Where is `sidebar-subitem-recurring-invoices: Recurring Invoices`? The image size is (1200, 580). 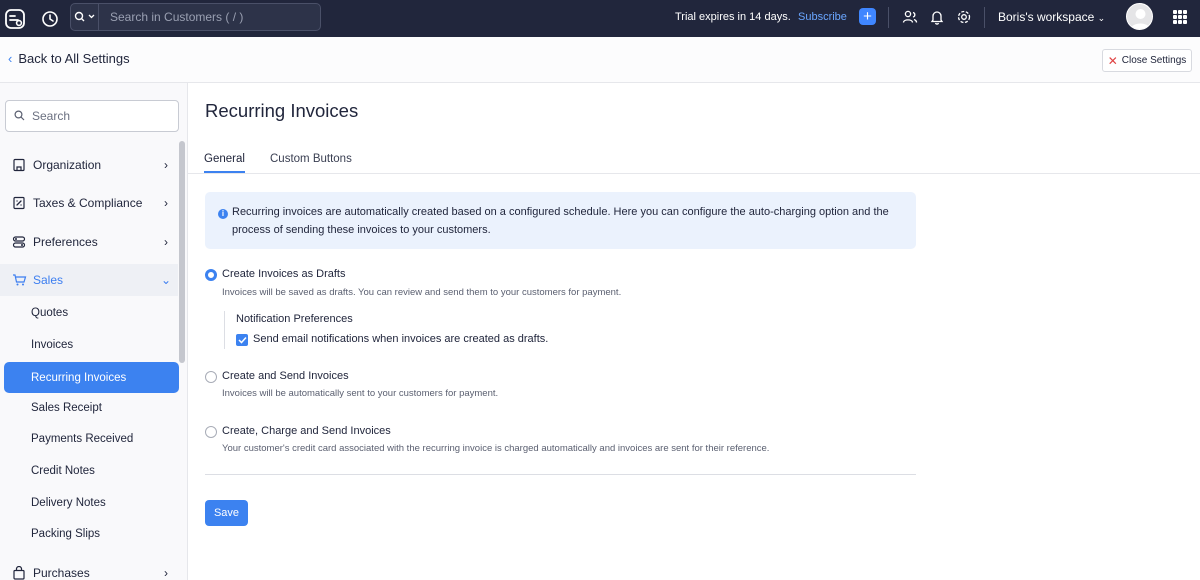 sidebar-subitem-recurring-invoices: Recurring Invoices is located at coordinates (91, 377).